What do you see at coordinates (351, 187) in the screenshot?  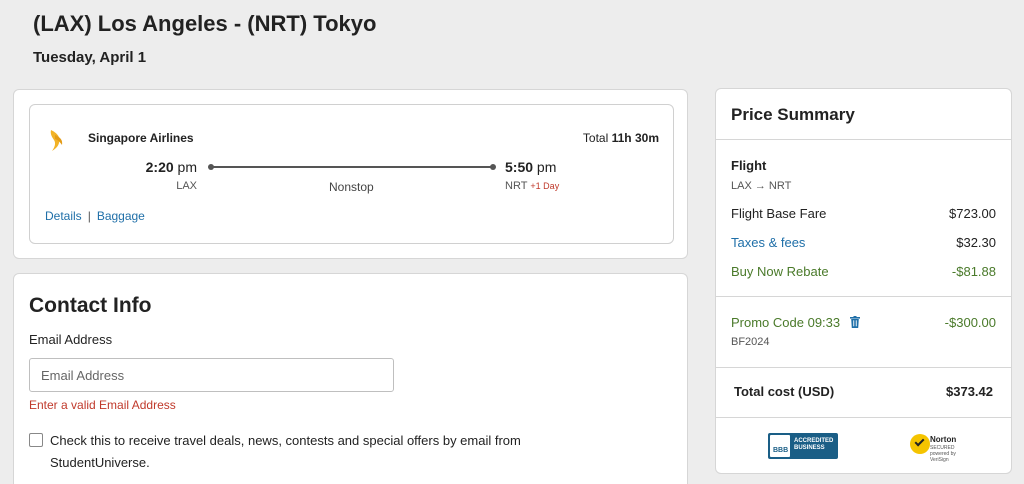 I see `stops-label: Nonstop` at bounding box center [351, 187].